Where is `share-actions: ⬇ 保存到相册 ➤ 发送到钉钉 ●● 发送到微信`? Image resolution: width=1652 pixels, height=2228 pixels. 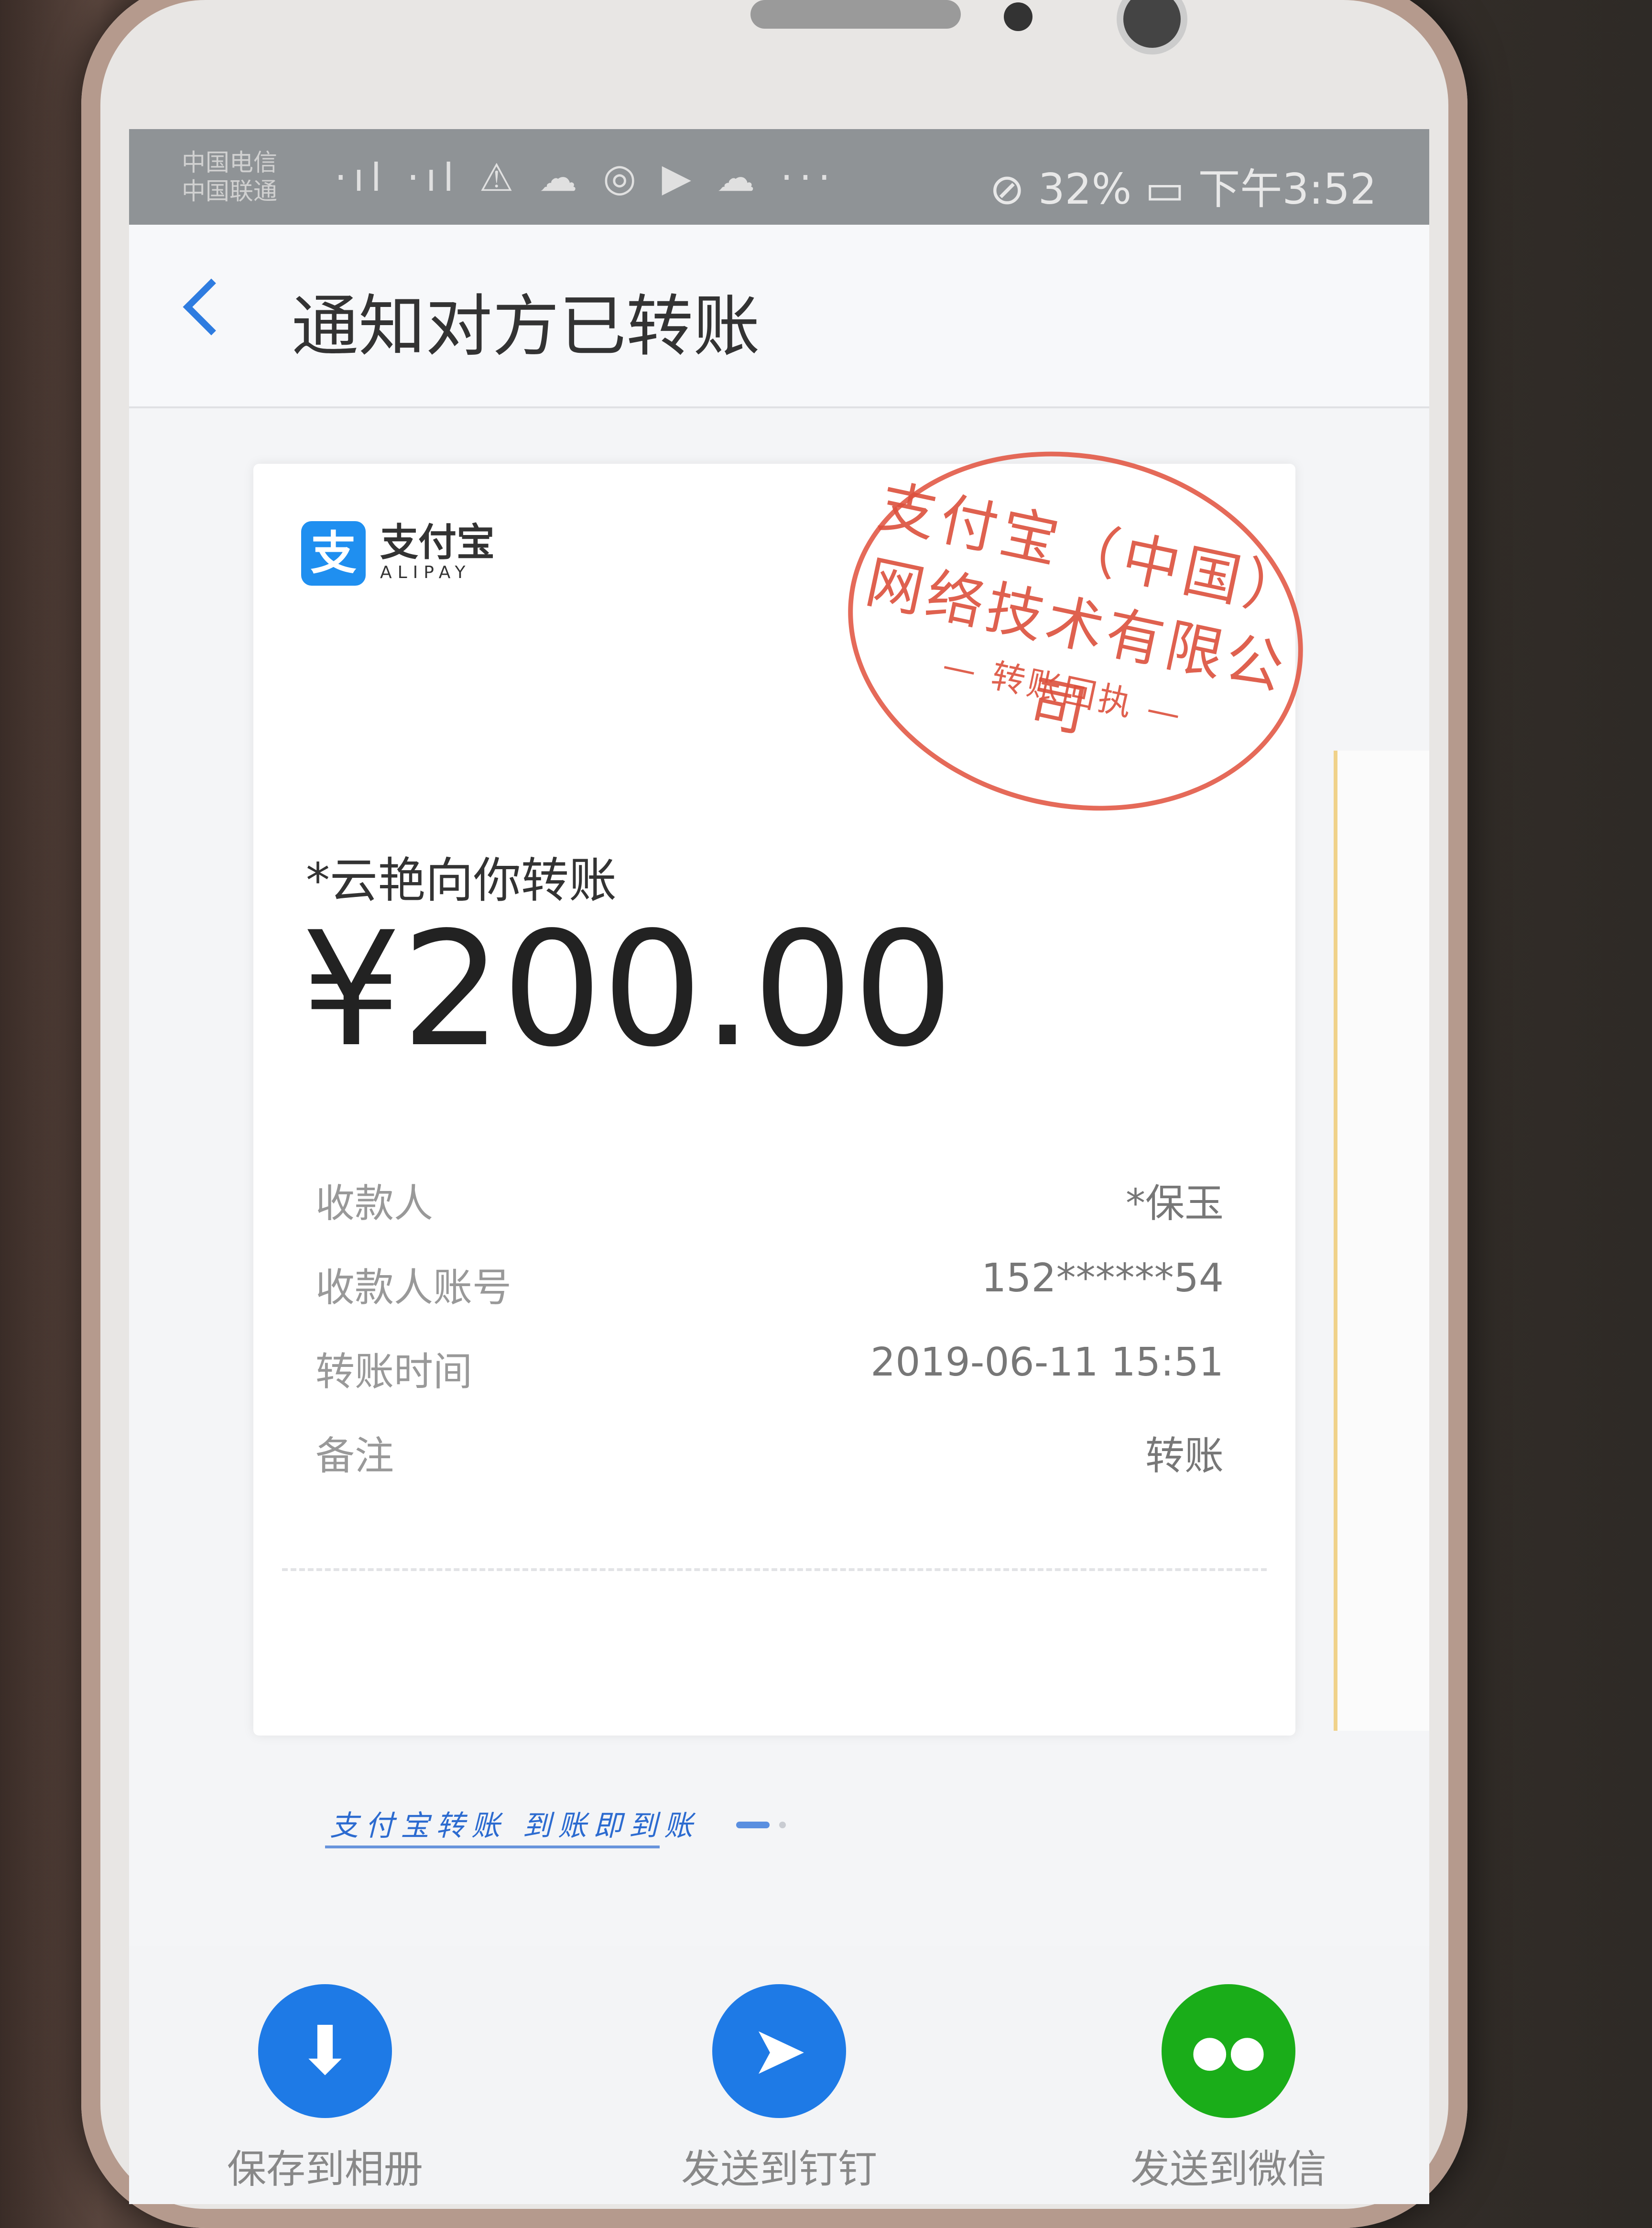 share-actions: ⬇ 保存到相册 ➤ 发送到钉钉 ●● 发送到微信 is located at coordinates (779, 2075).